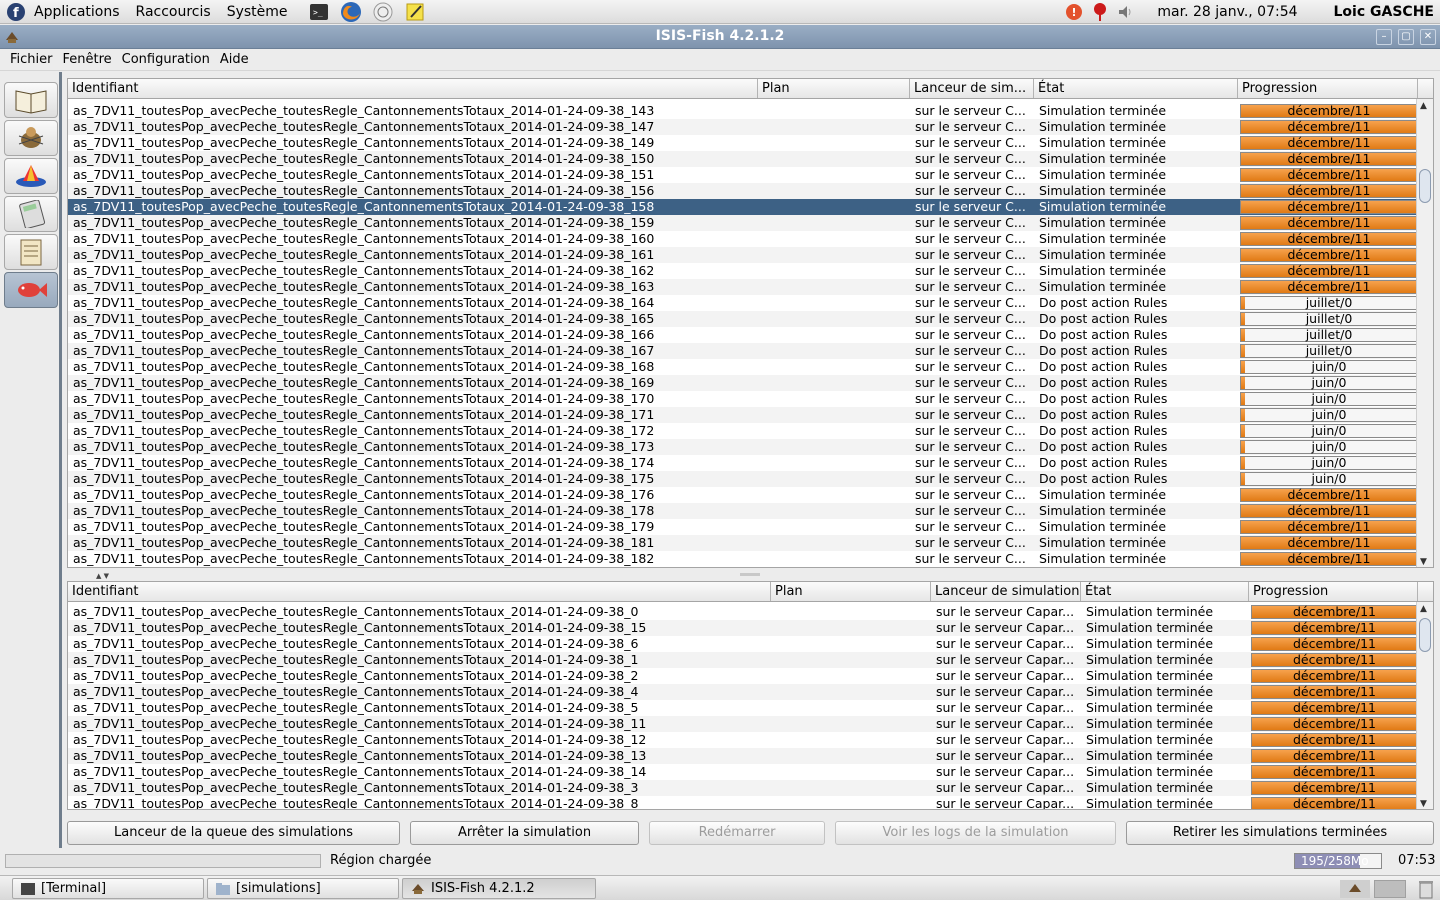  What do you see at coordinates (1390, 889) in the screenshot?
I see `workspace-switcher` at bounding box center [1390, 889].